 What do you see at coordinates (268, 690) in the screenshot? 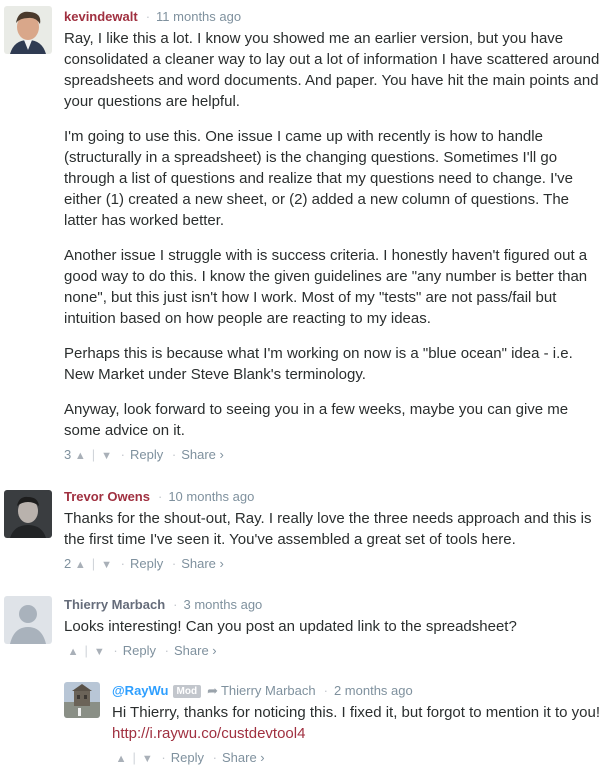
I see `reply-to-user: Thierry Marbach` at bounding box center [268, 690].